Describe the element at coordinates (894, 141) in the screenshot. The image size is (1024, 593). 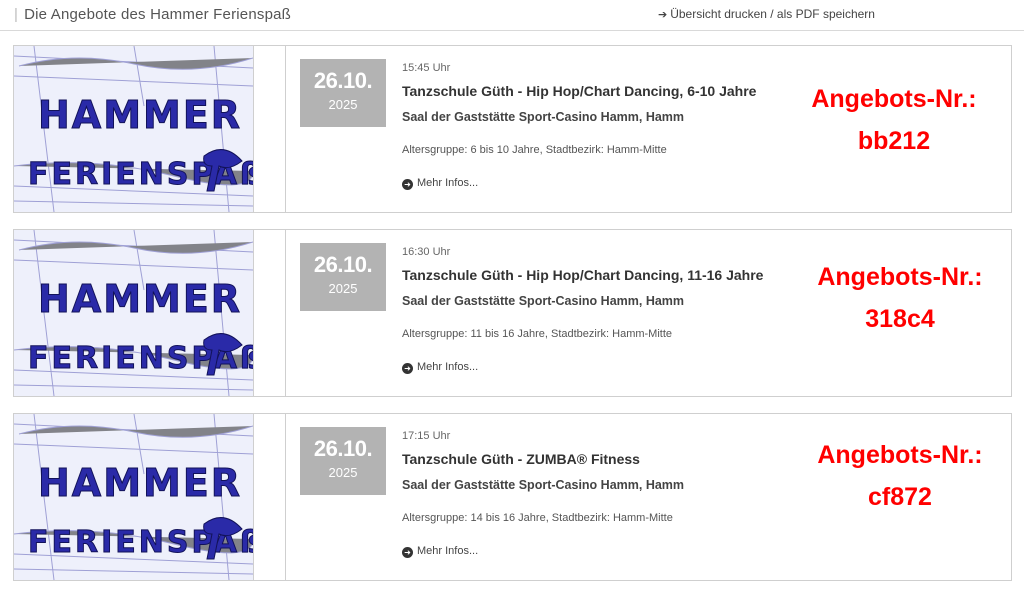
I see `offer-number-code: bb212` at that location.